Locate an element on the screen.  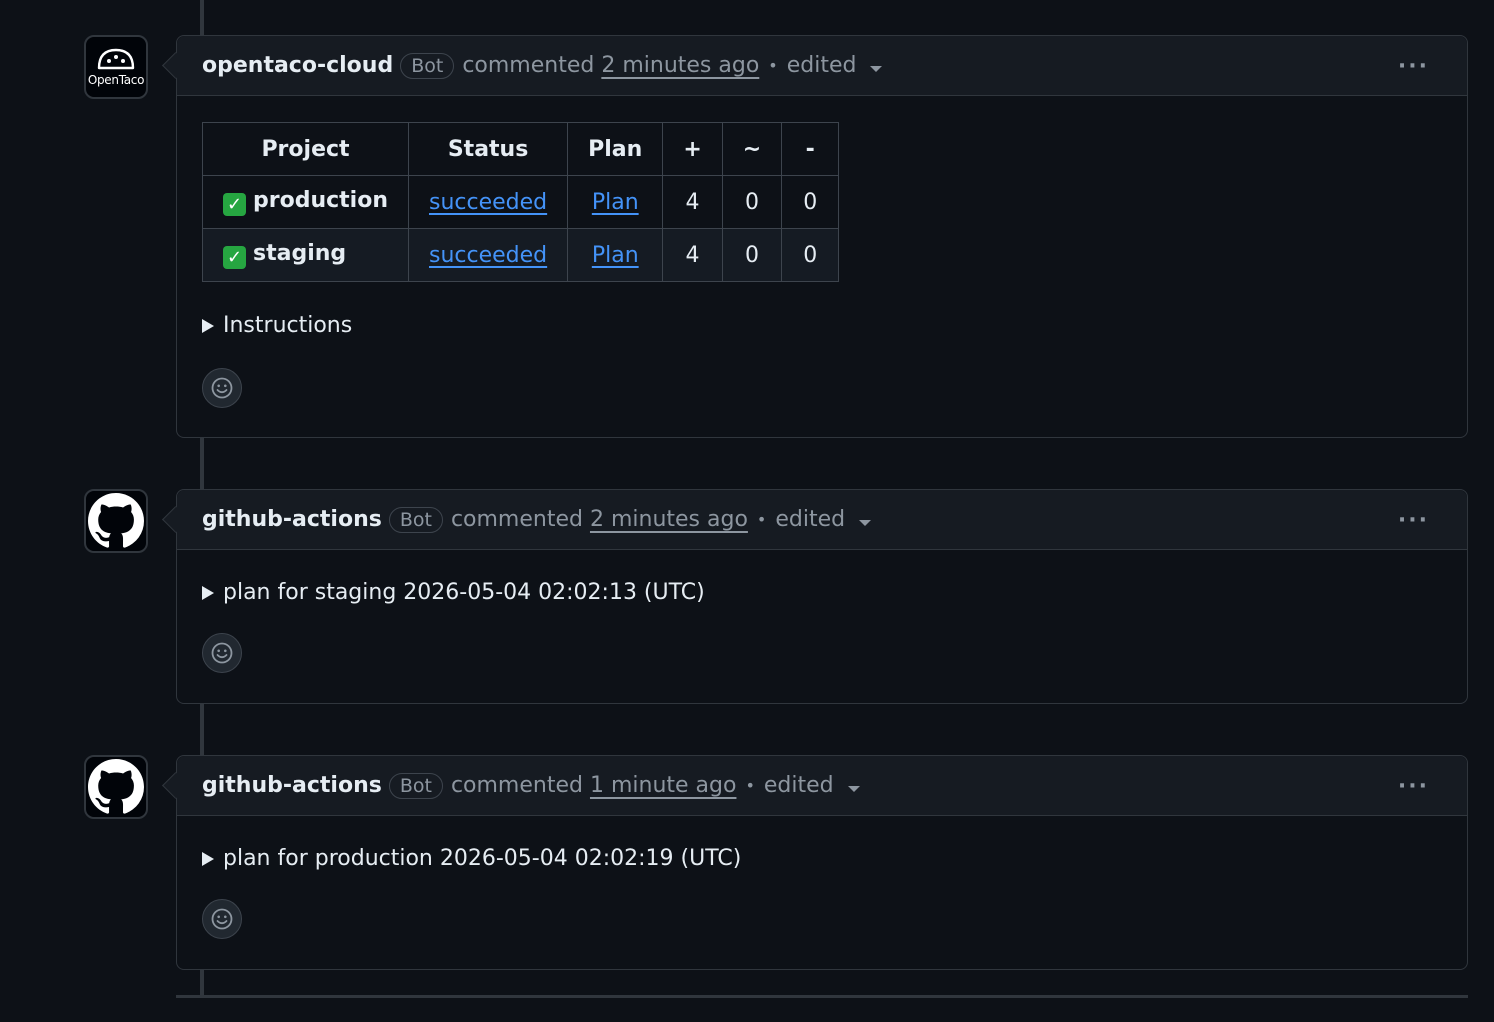
avatar-label: OpenTaco is located at coordinates (116, 80).